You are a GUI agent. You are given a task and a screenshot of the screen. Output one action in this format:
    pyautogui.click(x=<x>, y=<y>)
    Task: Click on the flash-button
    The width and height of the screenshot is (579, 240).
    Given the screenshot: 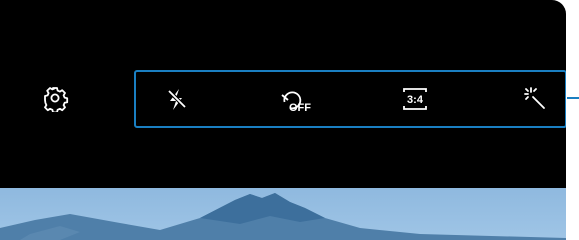 What is the action you would take?
    pyautogui.click(x=177, y=99)
    